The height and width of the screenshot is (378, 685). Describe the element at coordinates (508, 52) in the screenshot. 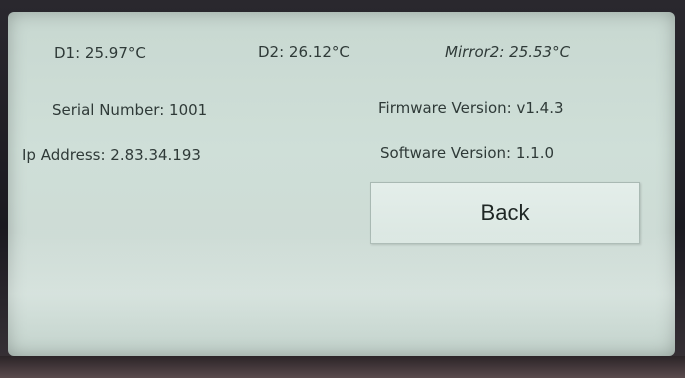

I see `mirror2-temperature-reading: Mirror2: 25.53°C` at that location.